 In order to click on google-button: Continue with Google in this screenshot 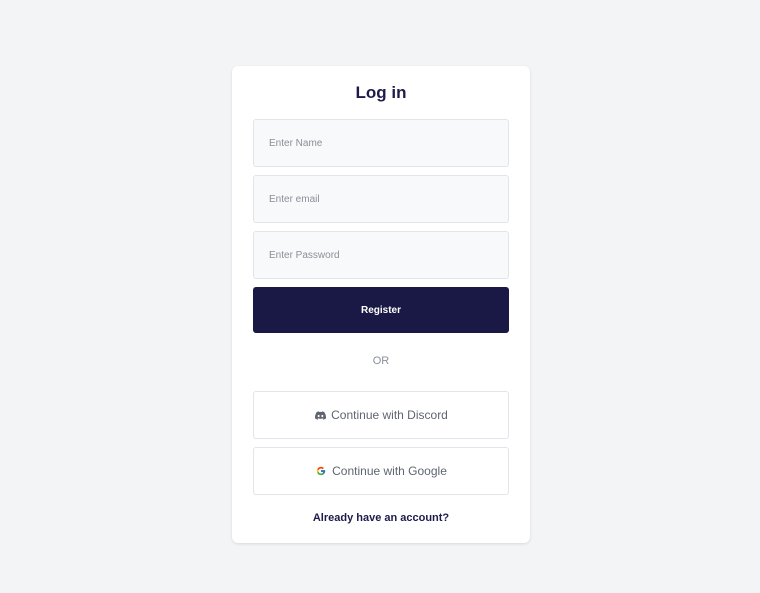, I will do `click(381, 471)`.